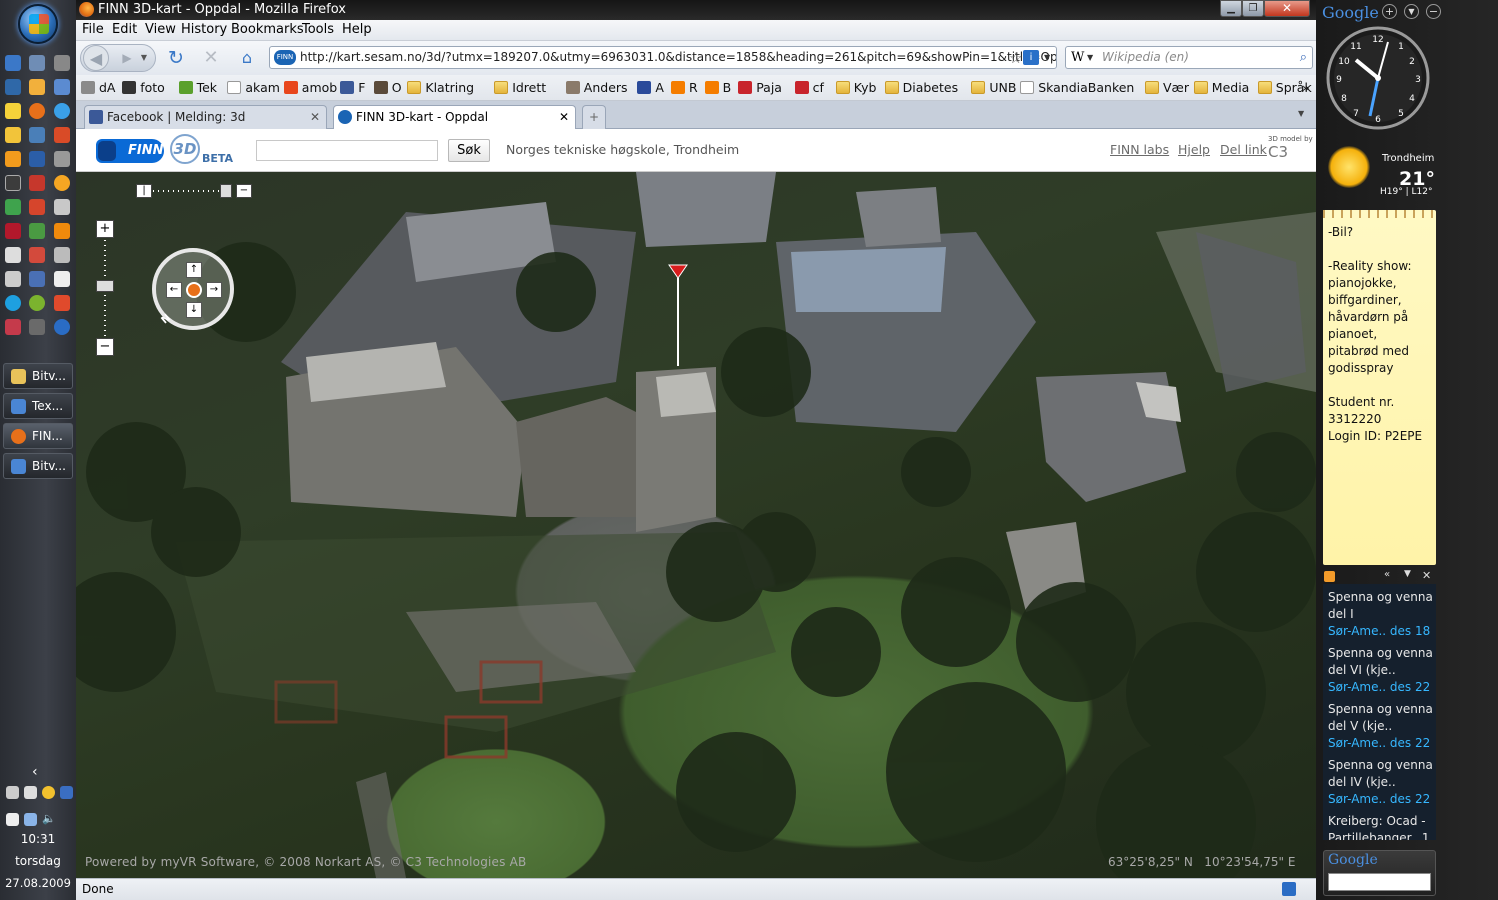 This screenshot has height=900, width=1498. Describe the element at coordinates (1047, 57) in the screenshot. I see `url-dropdown-icon: ▼` at that location.